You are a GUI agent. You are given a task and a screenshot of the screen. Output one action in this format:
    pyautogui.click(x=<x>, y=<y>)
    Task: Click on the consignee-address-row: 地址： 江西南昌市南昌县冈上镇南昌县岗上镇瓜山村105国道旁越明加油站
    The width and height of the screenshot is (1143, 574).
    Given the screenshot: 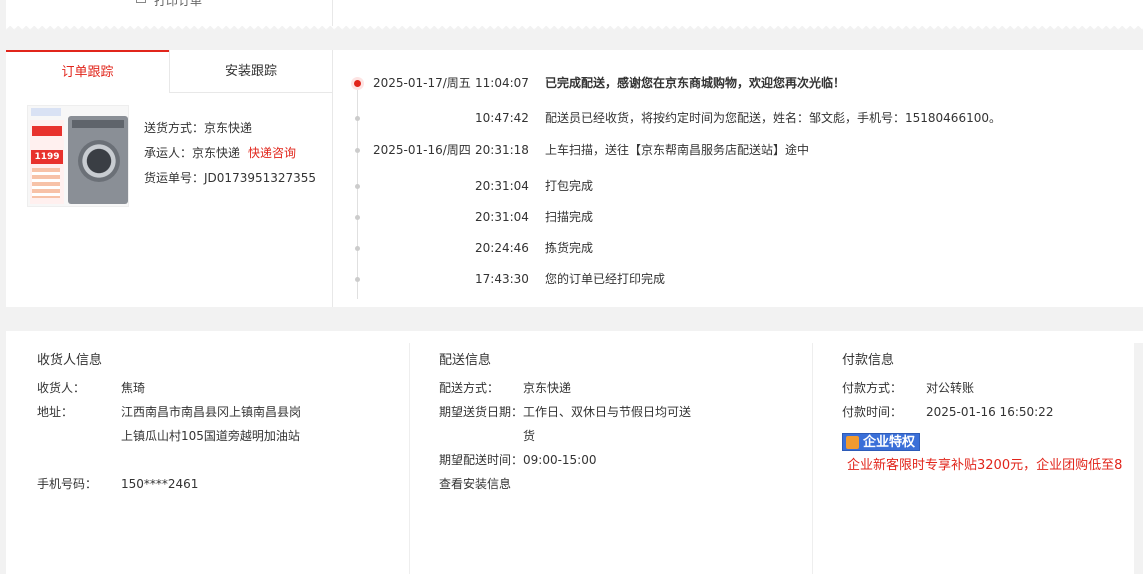 What is the action you would take?
    pyautogui.click(x=223, y=436)
    